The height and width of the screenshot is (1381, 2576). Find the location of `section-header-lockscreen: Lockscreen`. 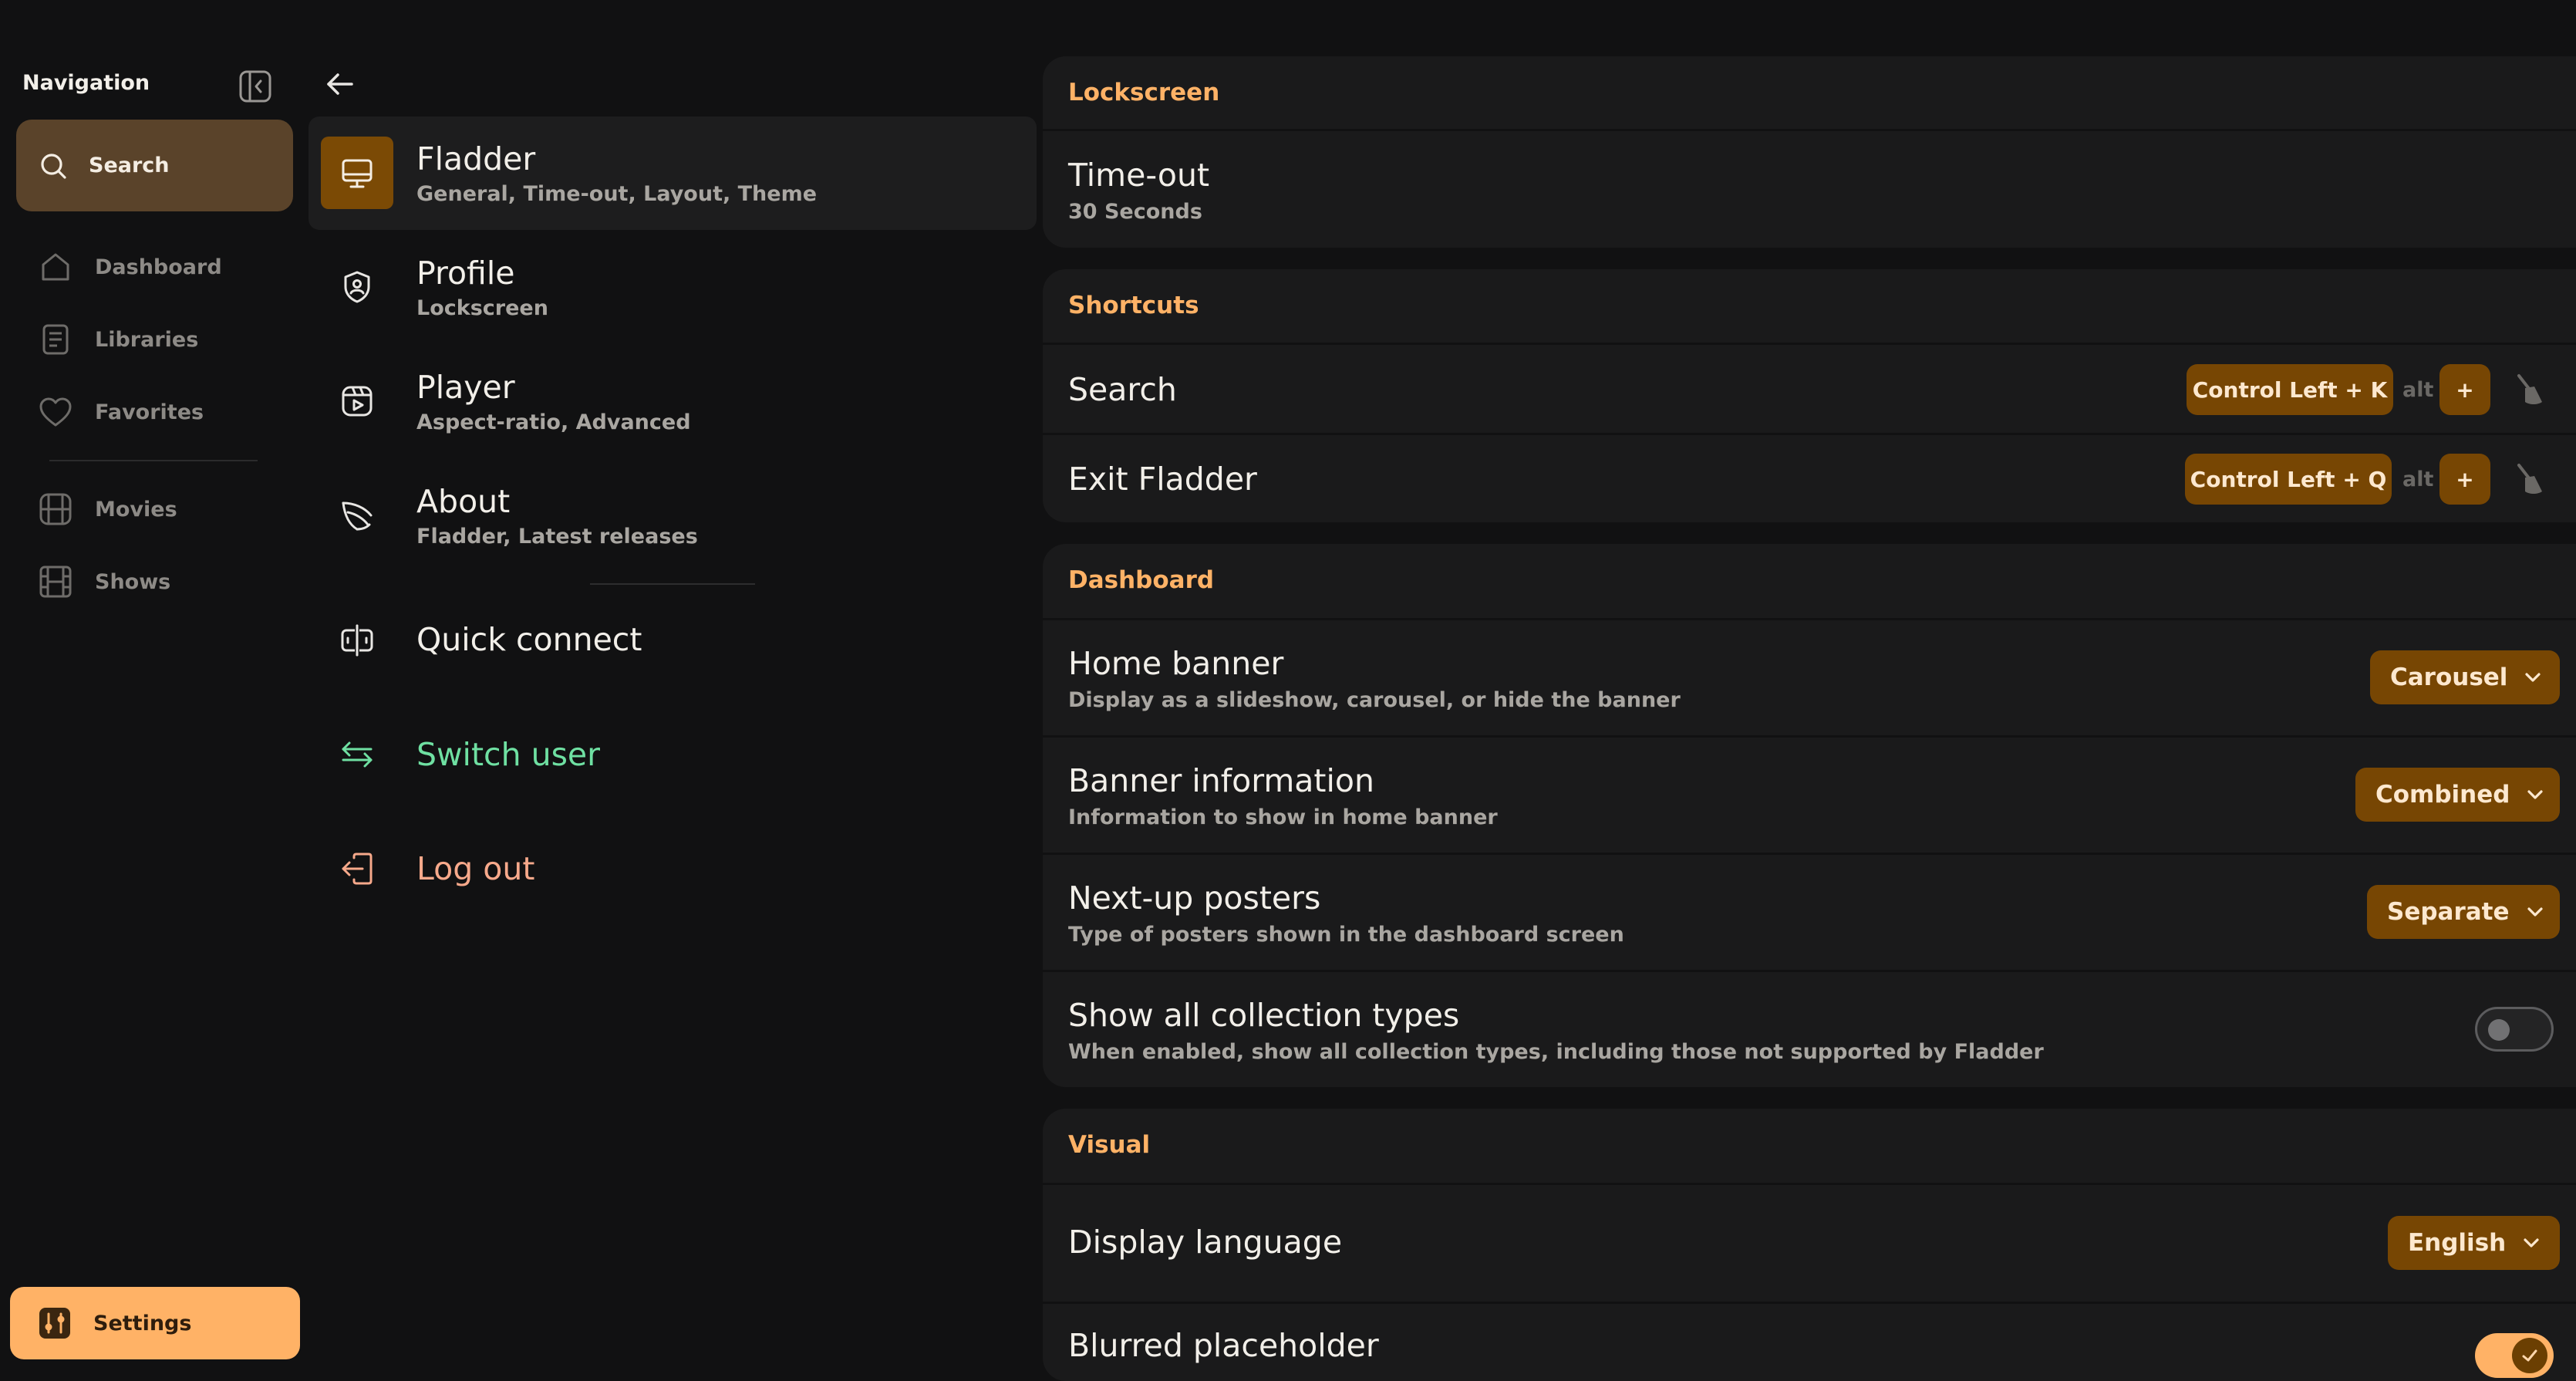

section-header-lockscreen: Lockscreen is located at coordinates (1144, 92).